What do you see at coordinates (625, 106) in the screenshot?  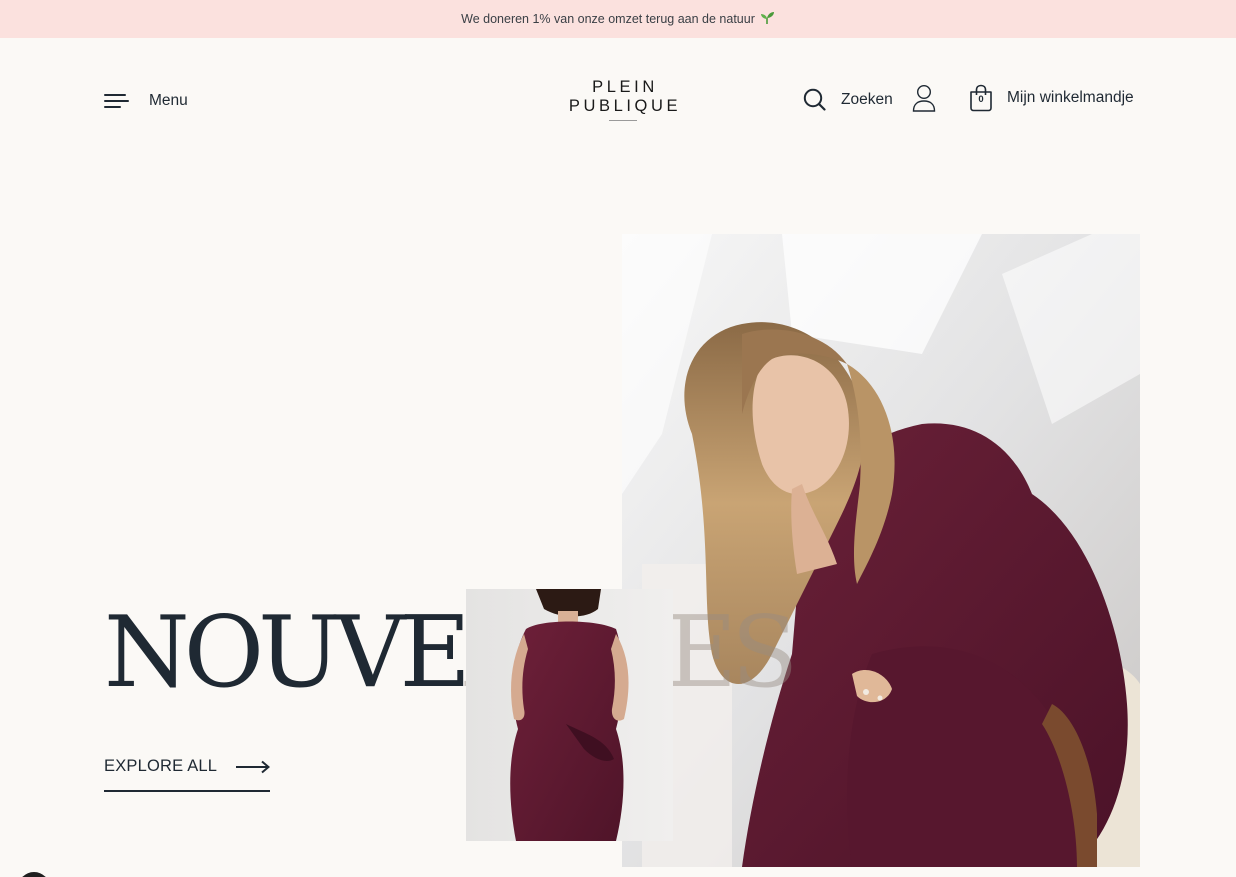 I see `logo-line-2: PUBLIQUE` at bounding box center [625, 106].